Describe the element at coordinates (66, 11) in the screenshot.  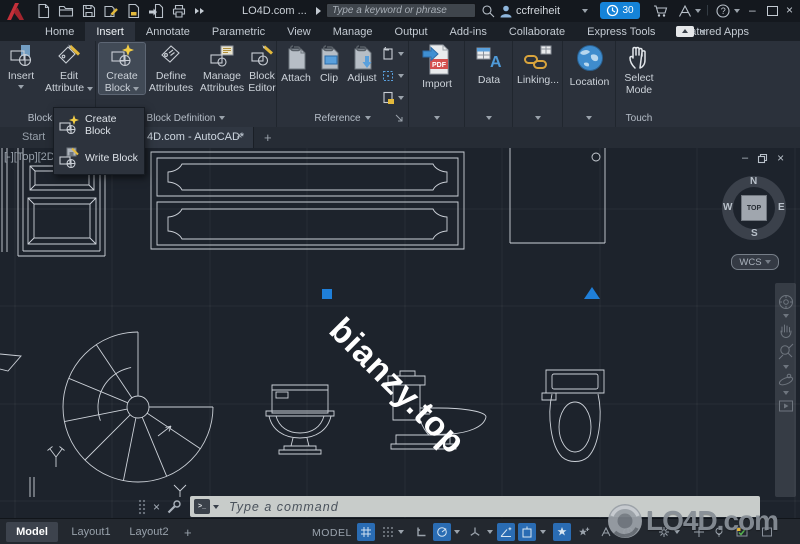
I see `open-folder-icon` at that location.